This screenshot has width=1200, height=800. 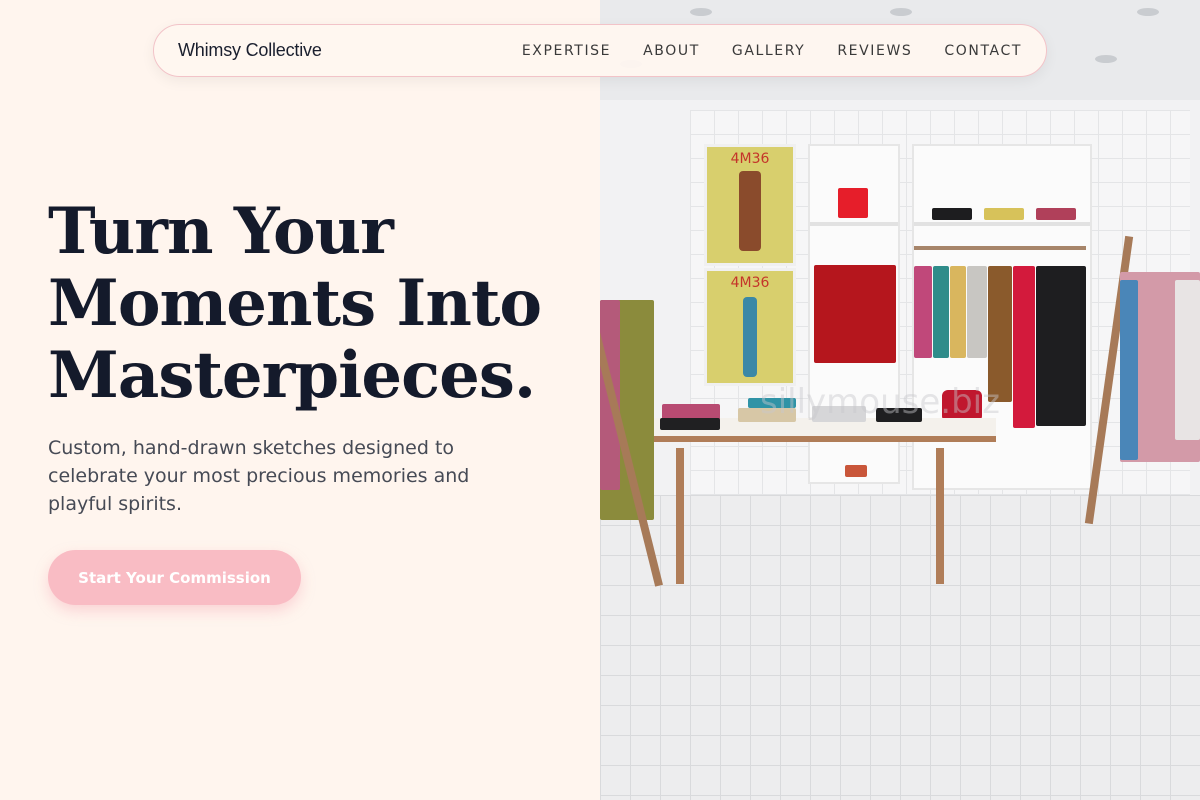 I want to click on poster-top: 4M36, so click(x=750, y=205).